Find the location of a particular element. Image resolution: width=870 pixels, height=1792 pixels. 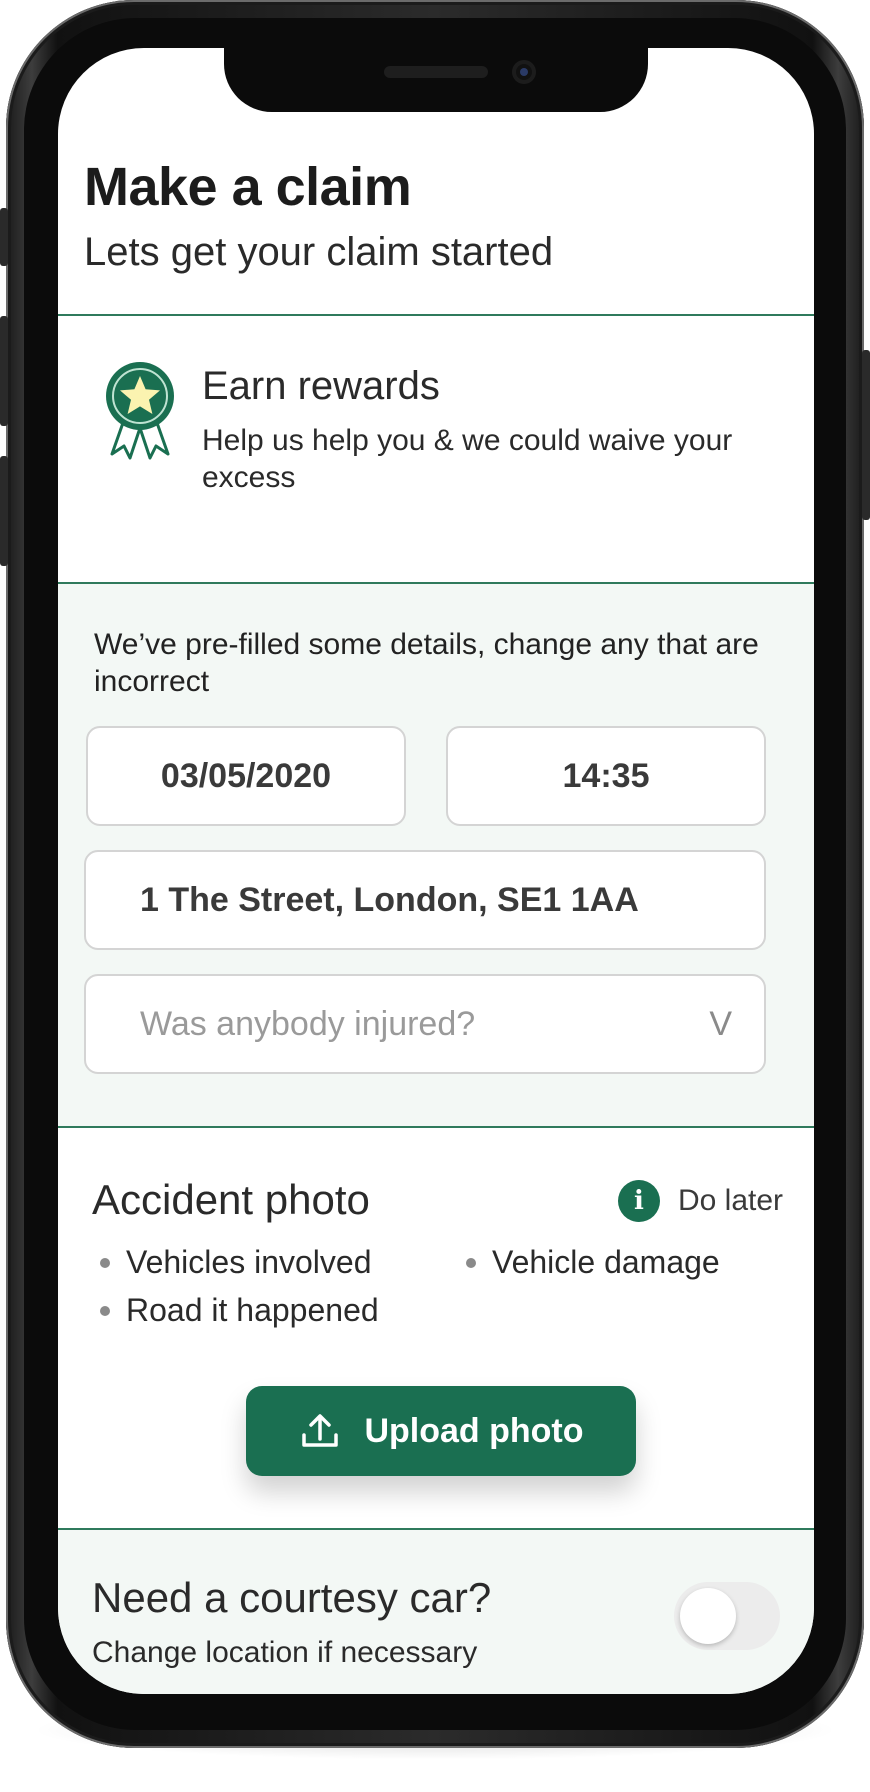

list-item-label: Vehicle damage is located at coordinates (606, 1262).